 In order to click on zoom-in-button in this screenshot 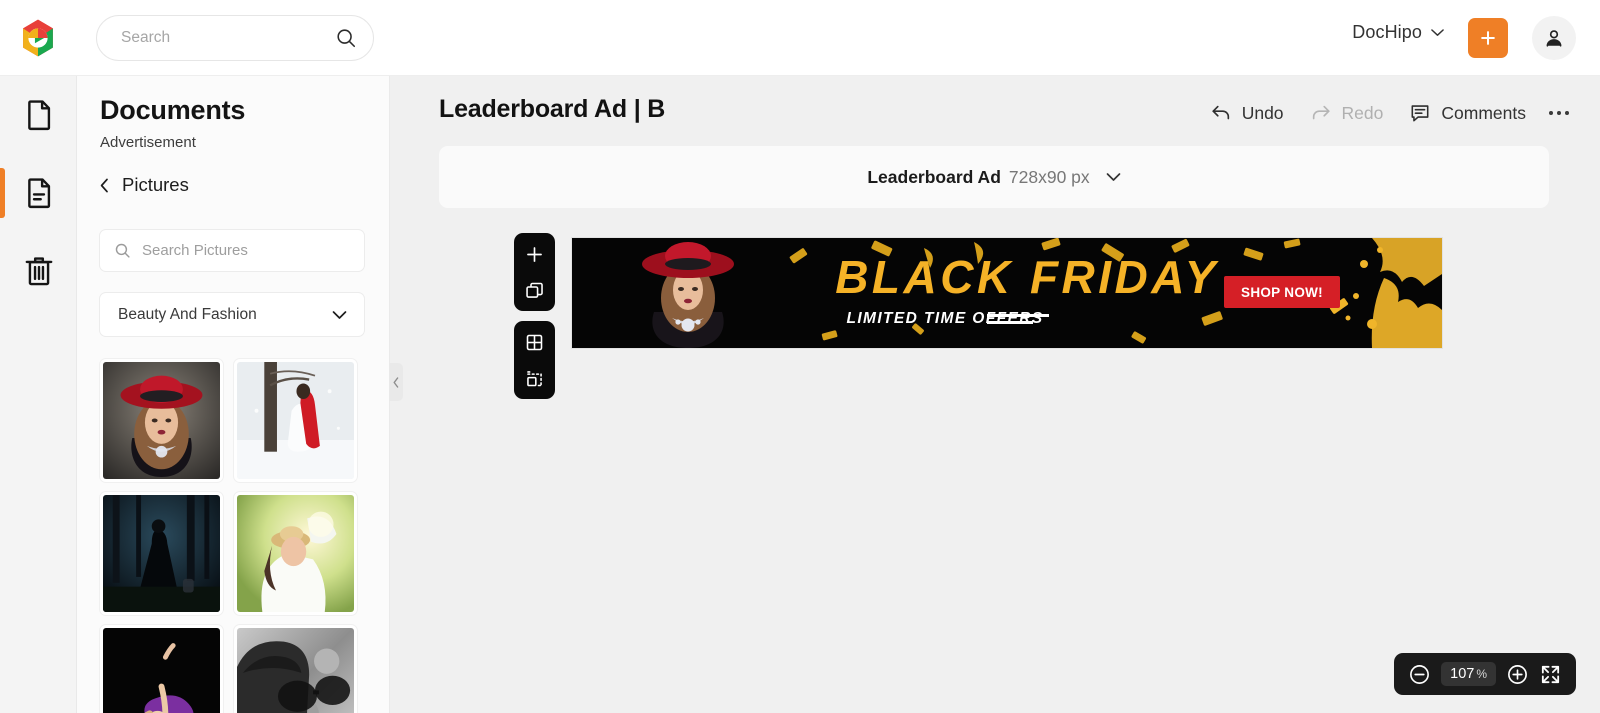, I will do `click(1517, 674)`.